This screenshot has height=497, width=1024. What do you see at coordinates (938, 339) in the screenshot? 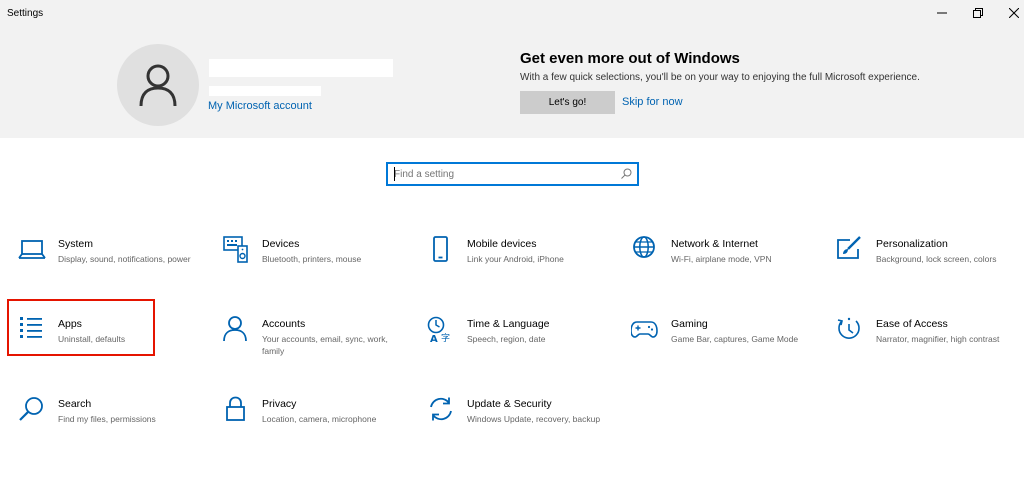
I see `tile-description: Narrator, magnifier, high contrast` at bounding box center [938, 339].